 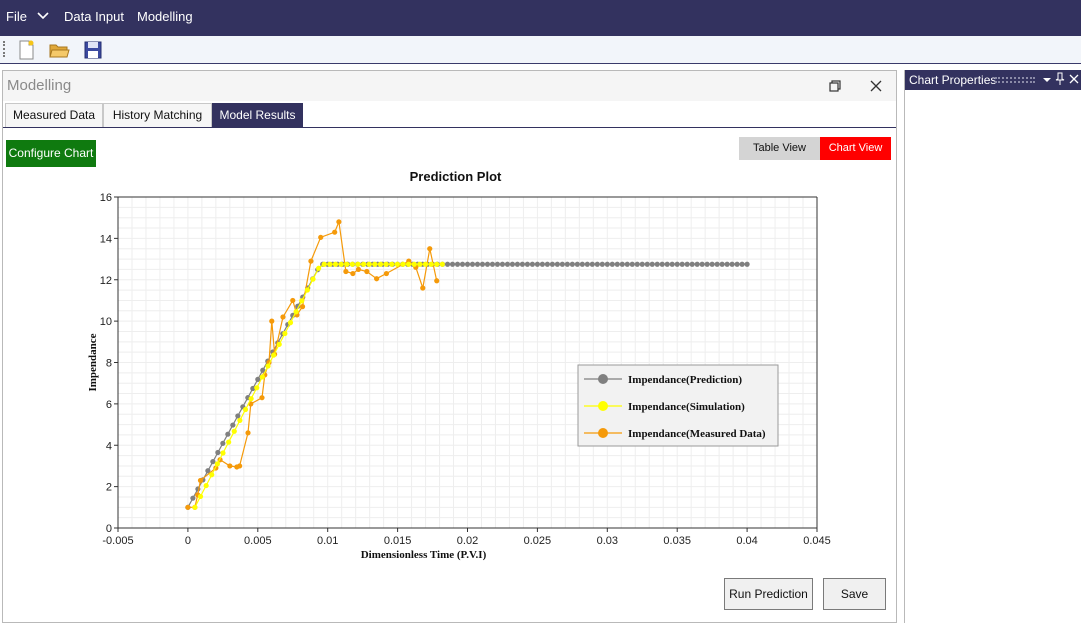 I want to click on tab-measured-data: Measured Data, so click(x=54, y=115).